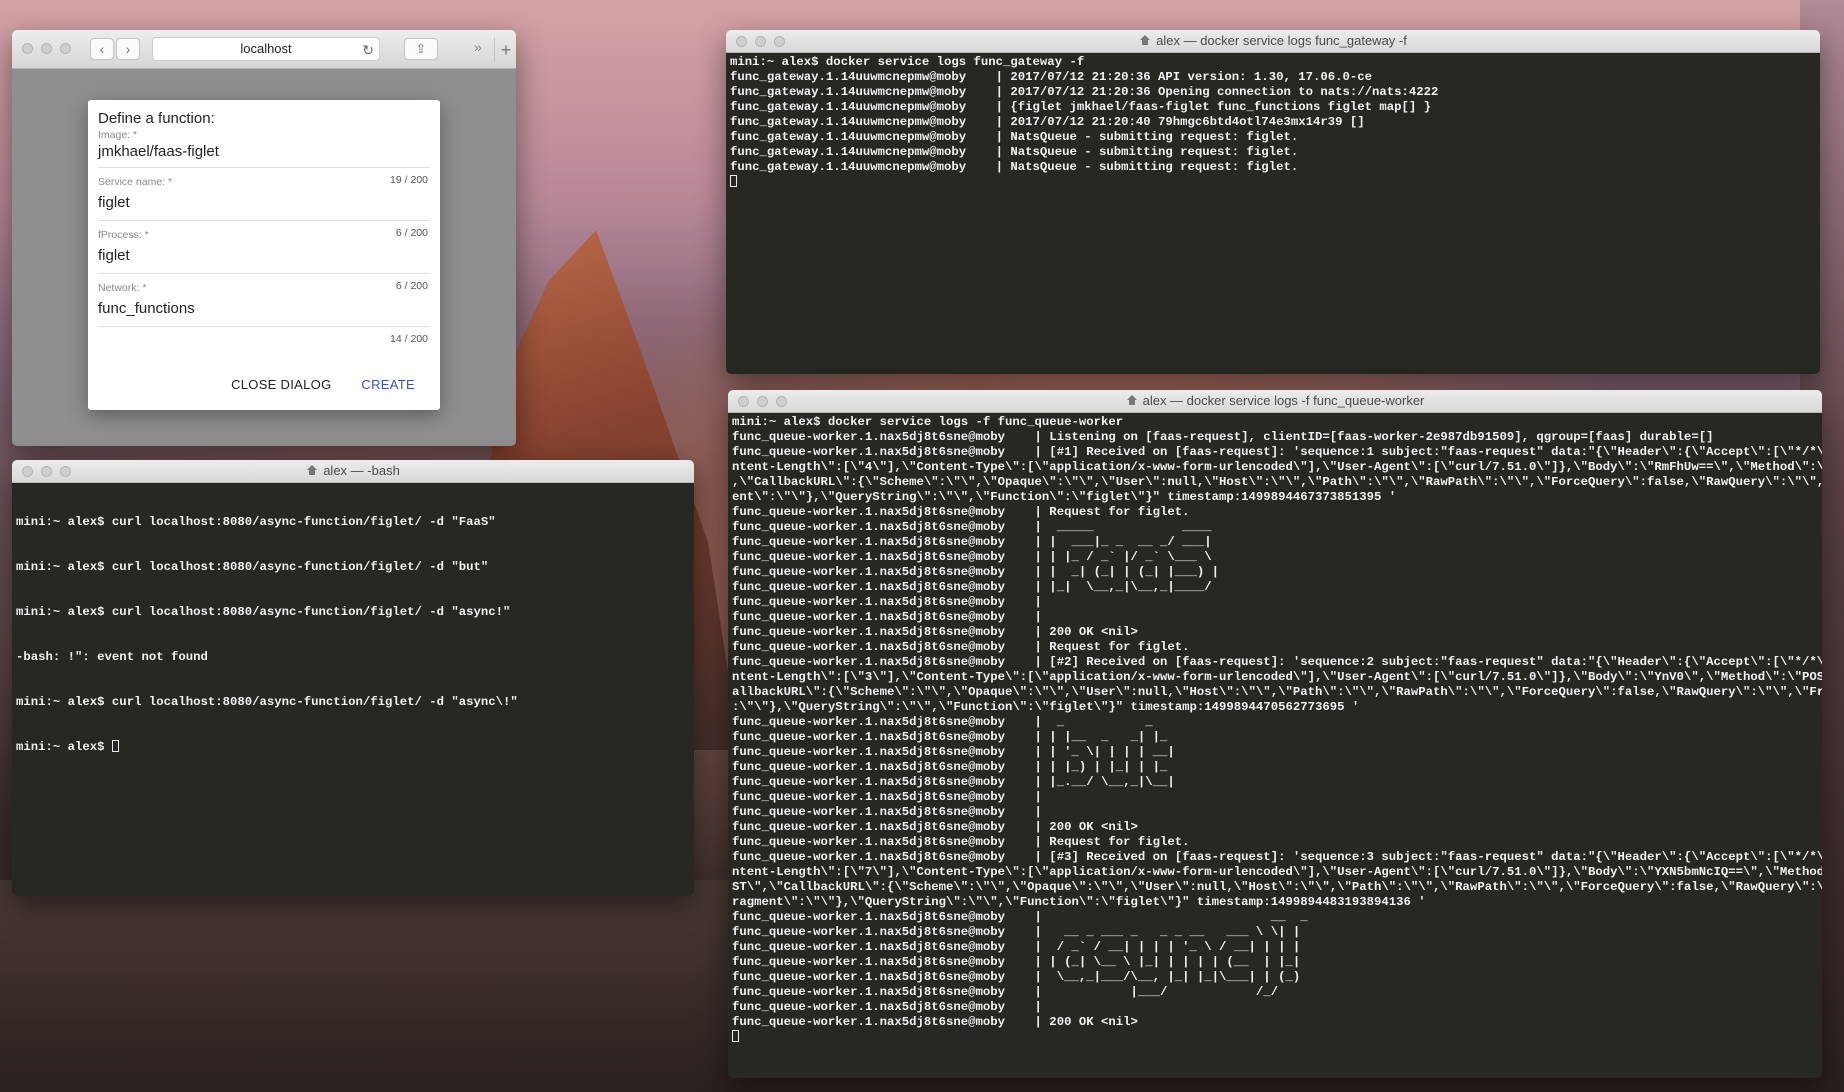  Describe the element at coordinates (409, 180) in the screenshot. I see `image-char-count: 19 / 200` at that location.